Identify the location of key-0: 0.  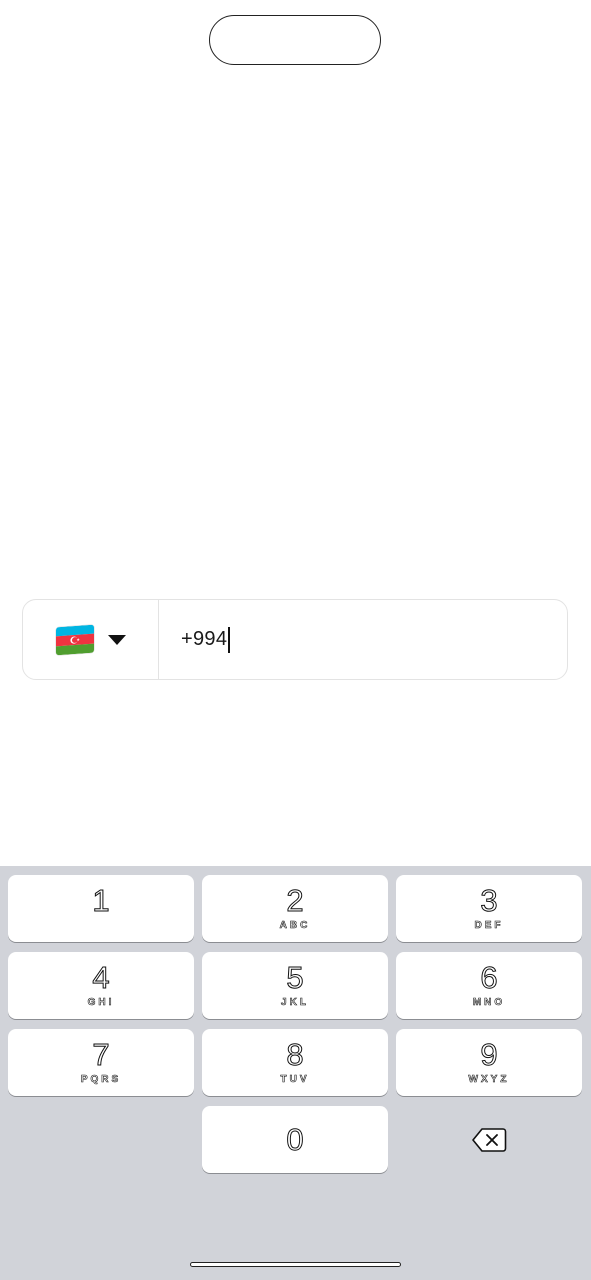
(295, 1139).